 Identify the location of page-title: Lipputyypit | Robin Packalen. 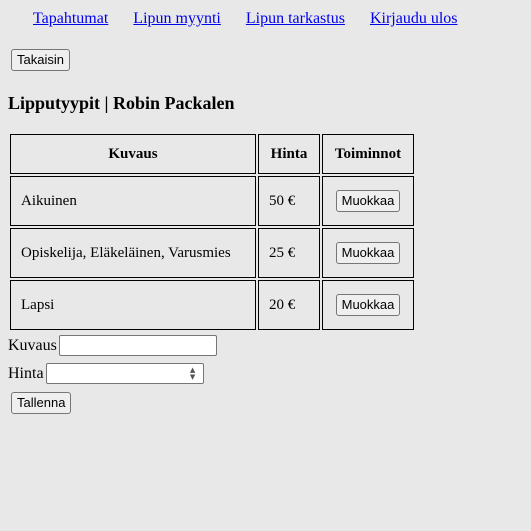
(121, 103).